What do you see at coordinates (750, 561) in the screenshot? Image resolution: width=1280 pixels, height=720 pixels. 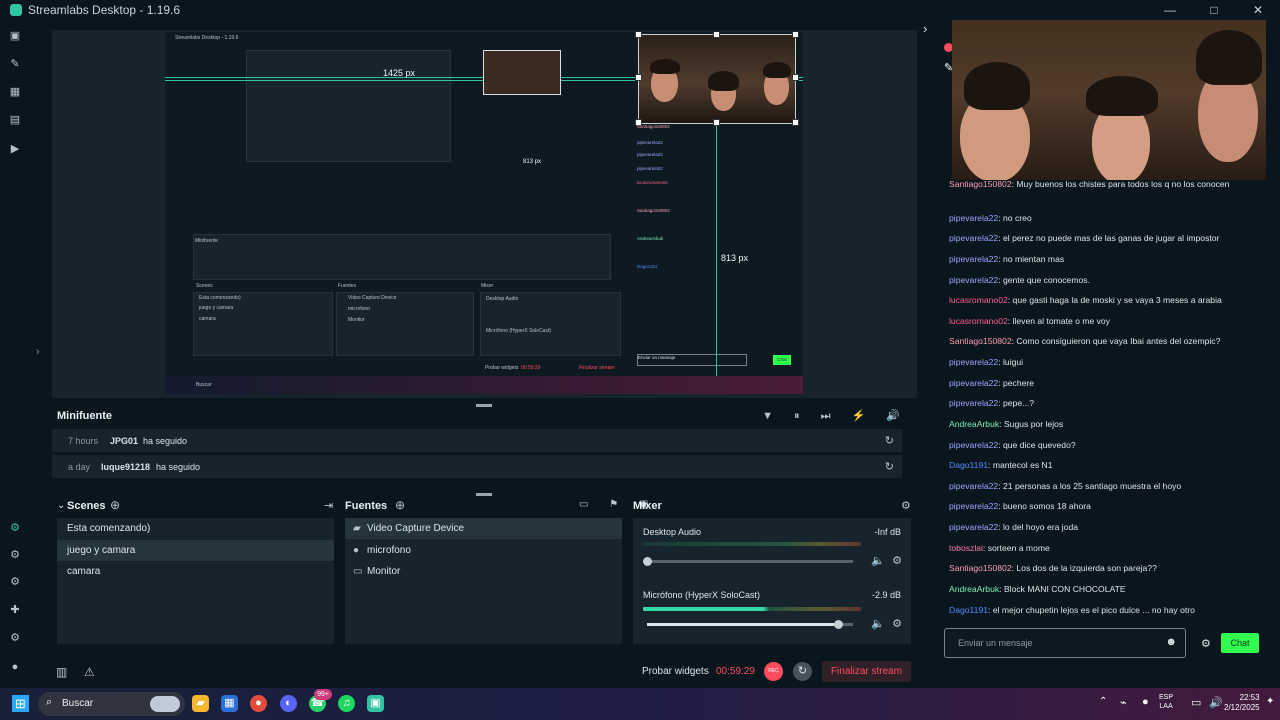 I see `desktop-audio-slider` at bounding box center [750, 561].